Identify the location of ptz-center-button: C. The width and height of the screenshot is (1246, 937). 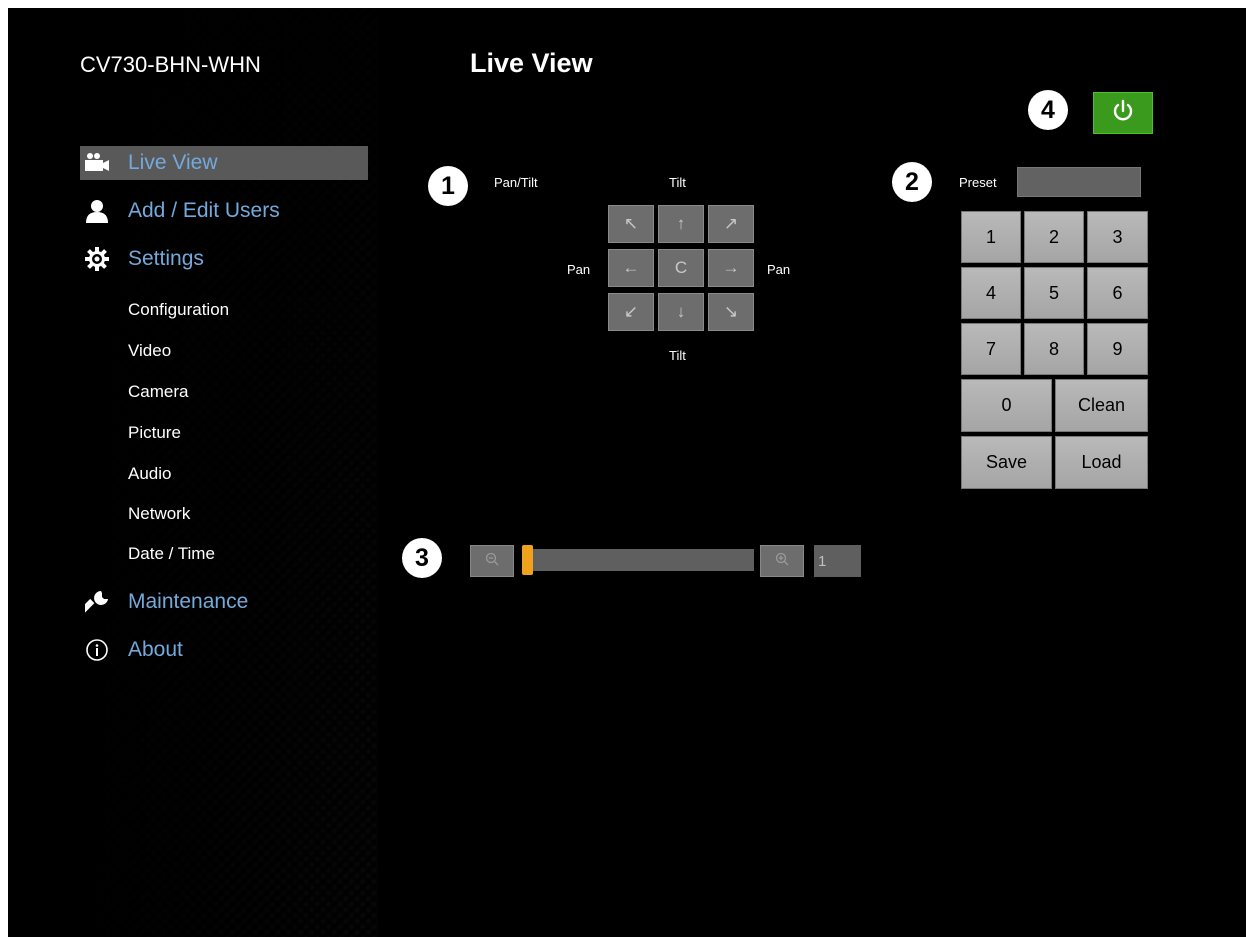
(681, 268).